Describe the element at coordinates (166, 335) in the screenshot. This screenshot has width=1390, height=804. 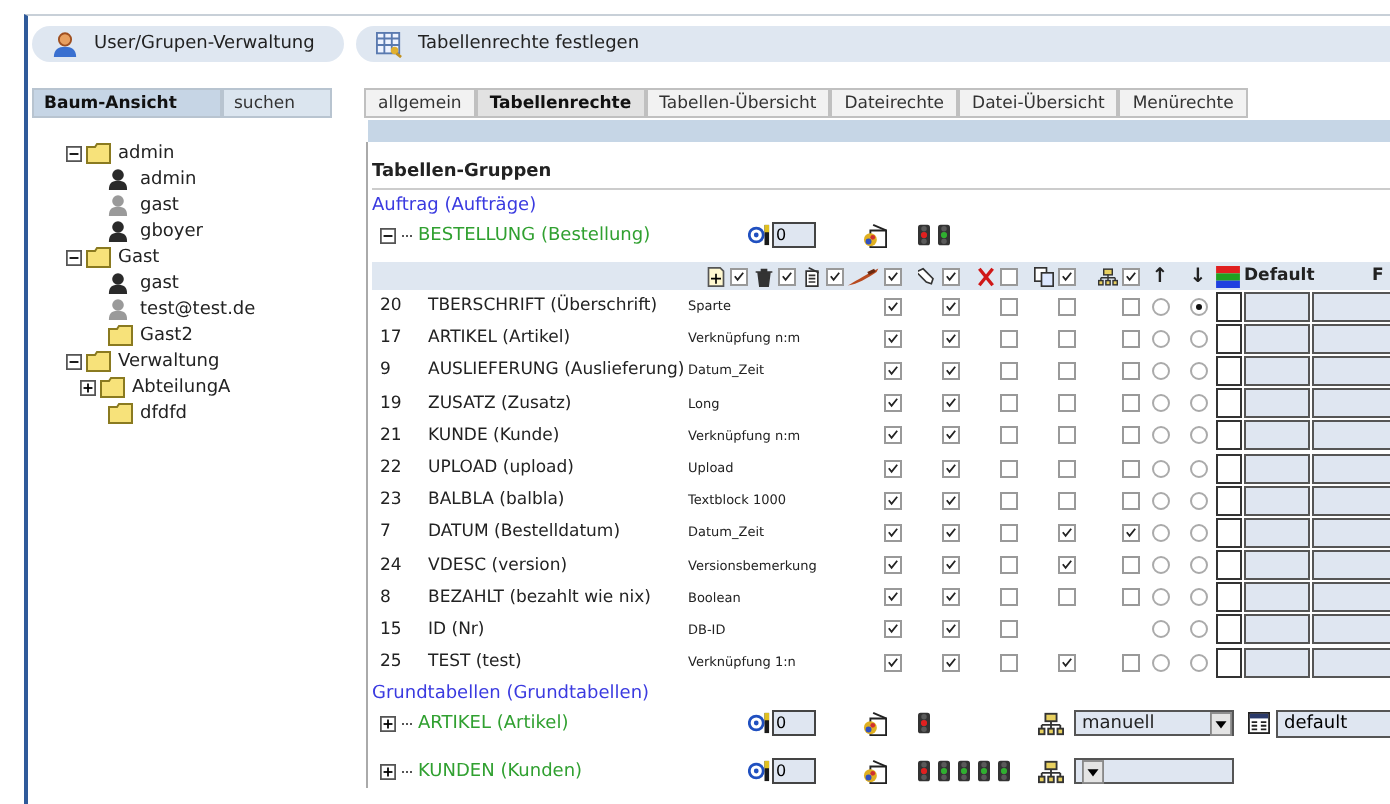
I see `group-name: Gast2` at that location.